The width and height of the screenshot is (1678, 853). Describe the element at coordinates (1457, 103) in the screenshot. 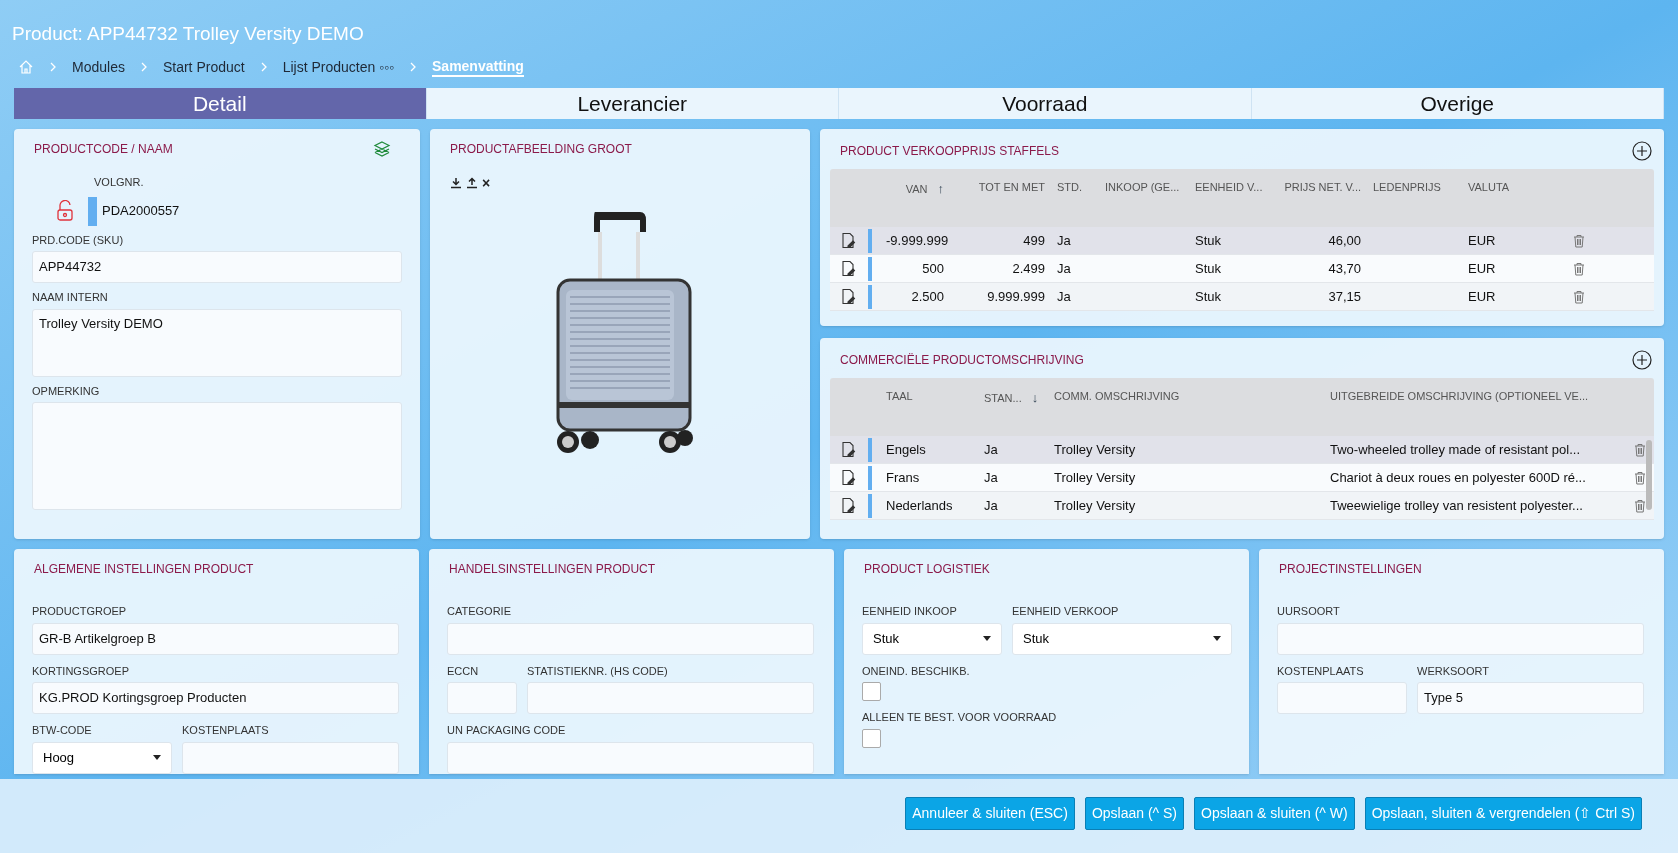

I see `tab: Overige` at that location.